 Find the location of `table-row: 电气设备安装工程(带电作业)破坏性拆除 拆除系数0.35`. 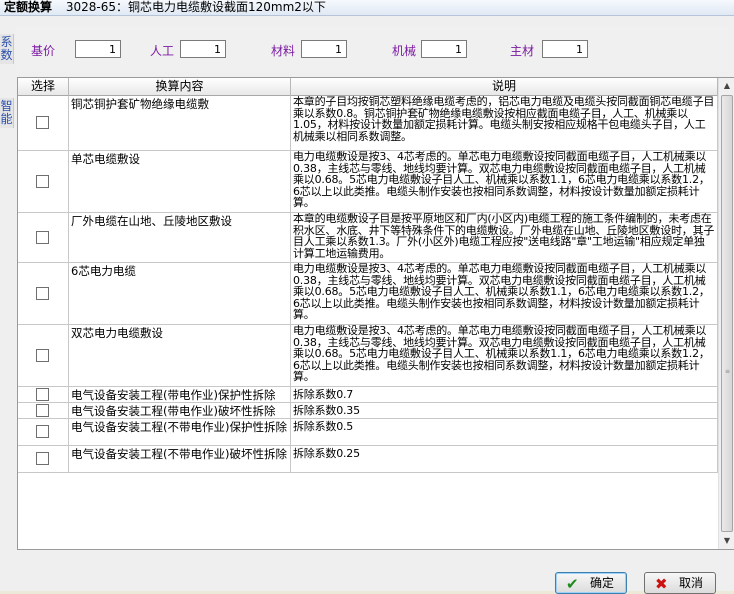

table-row: 电气设备安装工程(带电作业)破坏性拆除 拆除系数0.35 is located at coordinates (368, 411).